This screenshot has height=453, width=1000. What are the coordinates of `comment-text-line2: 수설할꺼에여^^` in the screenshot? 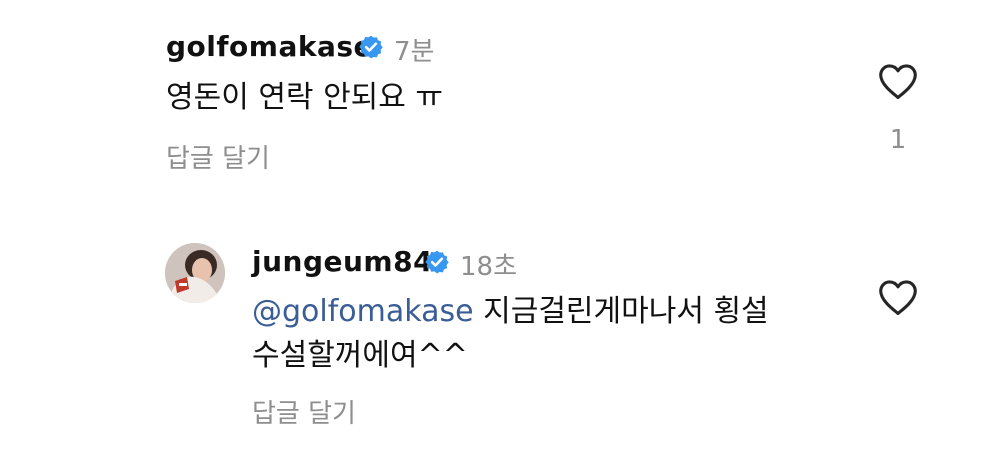 It's located at (360, 355).